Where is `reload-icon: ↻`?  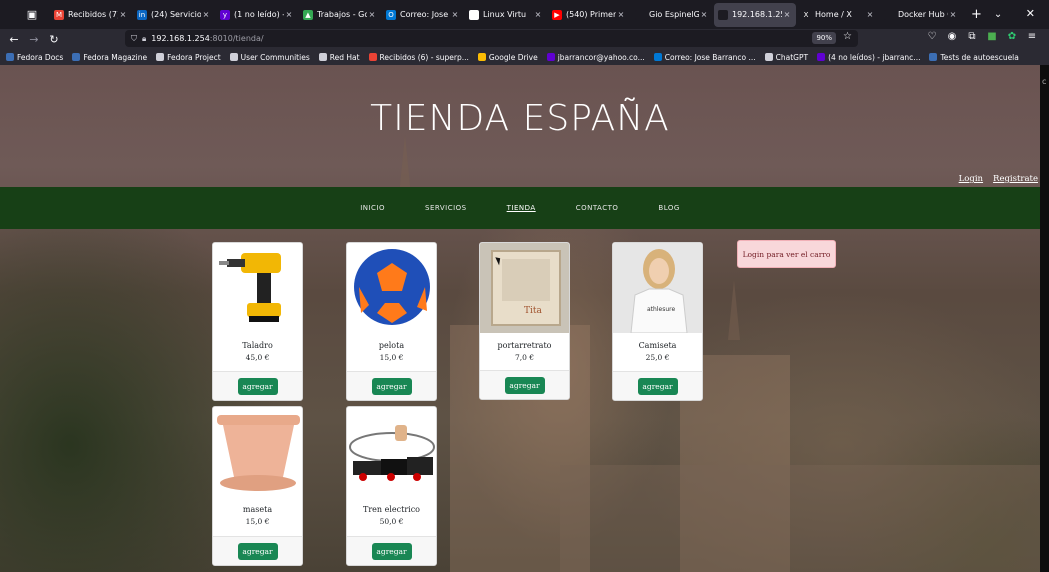
reload-icon: ↻ is located at coordinates (54, 39).